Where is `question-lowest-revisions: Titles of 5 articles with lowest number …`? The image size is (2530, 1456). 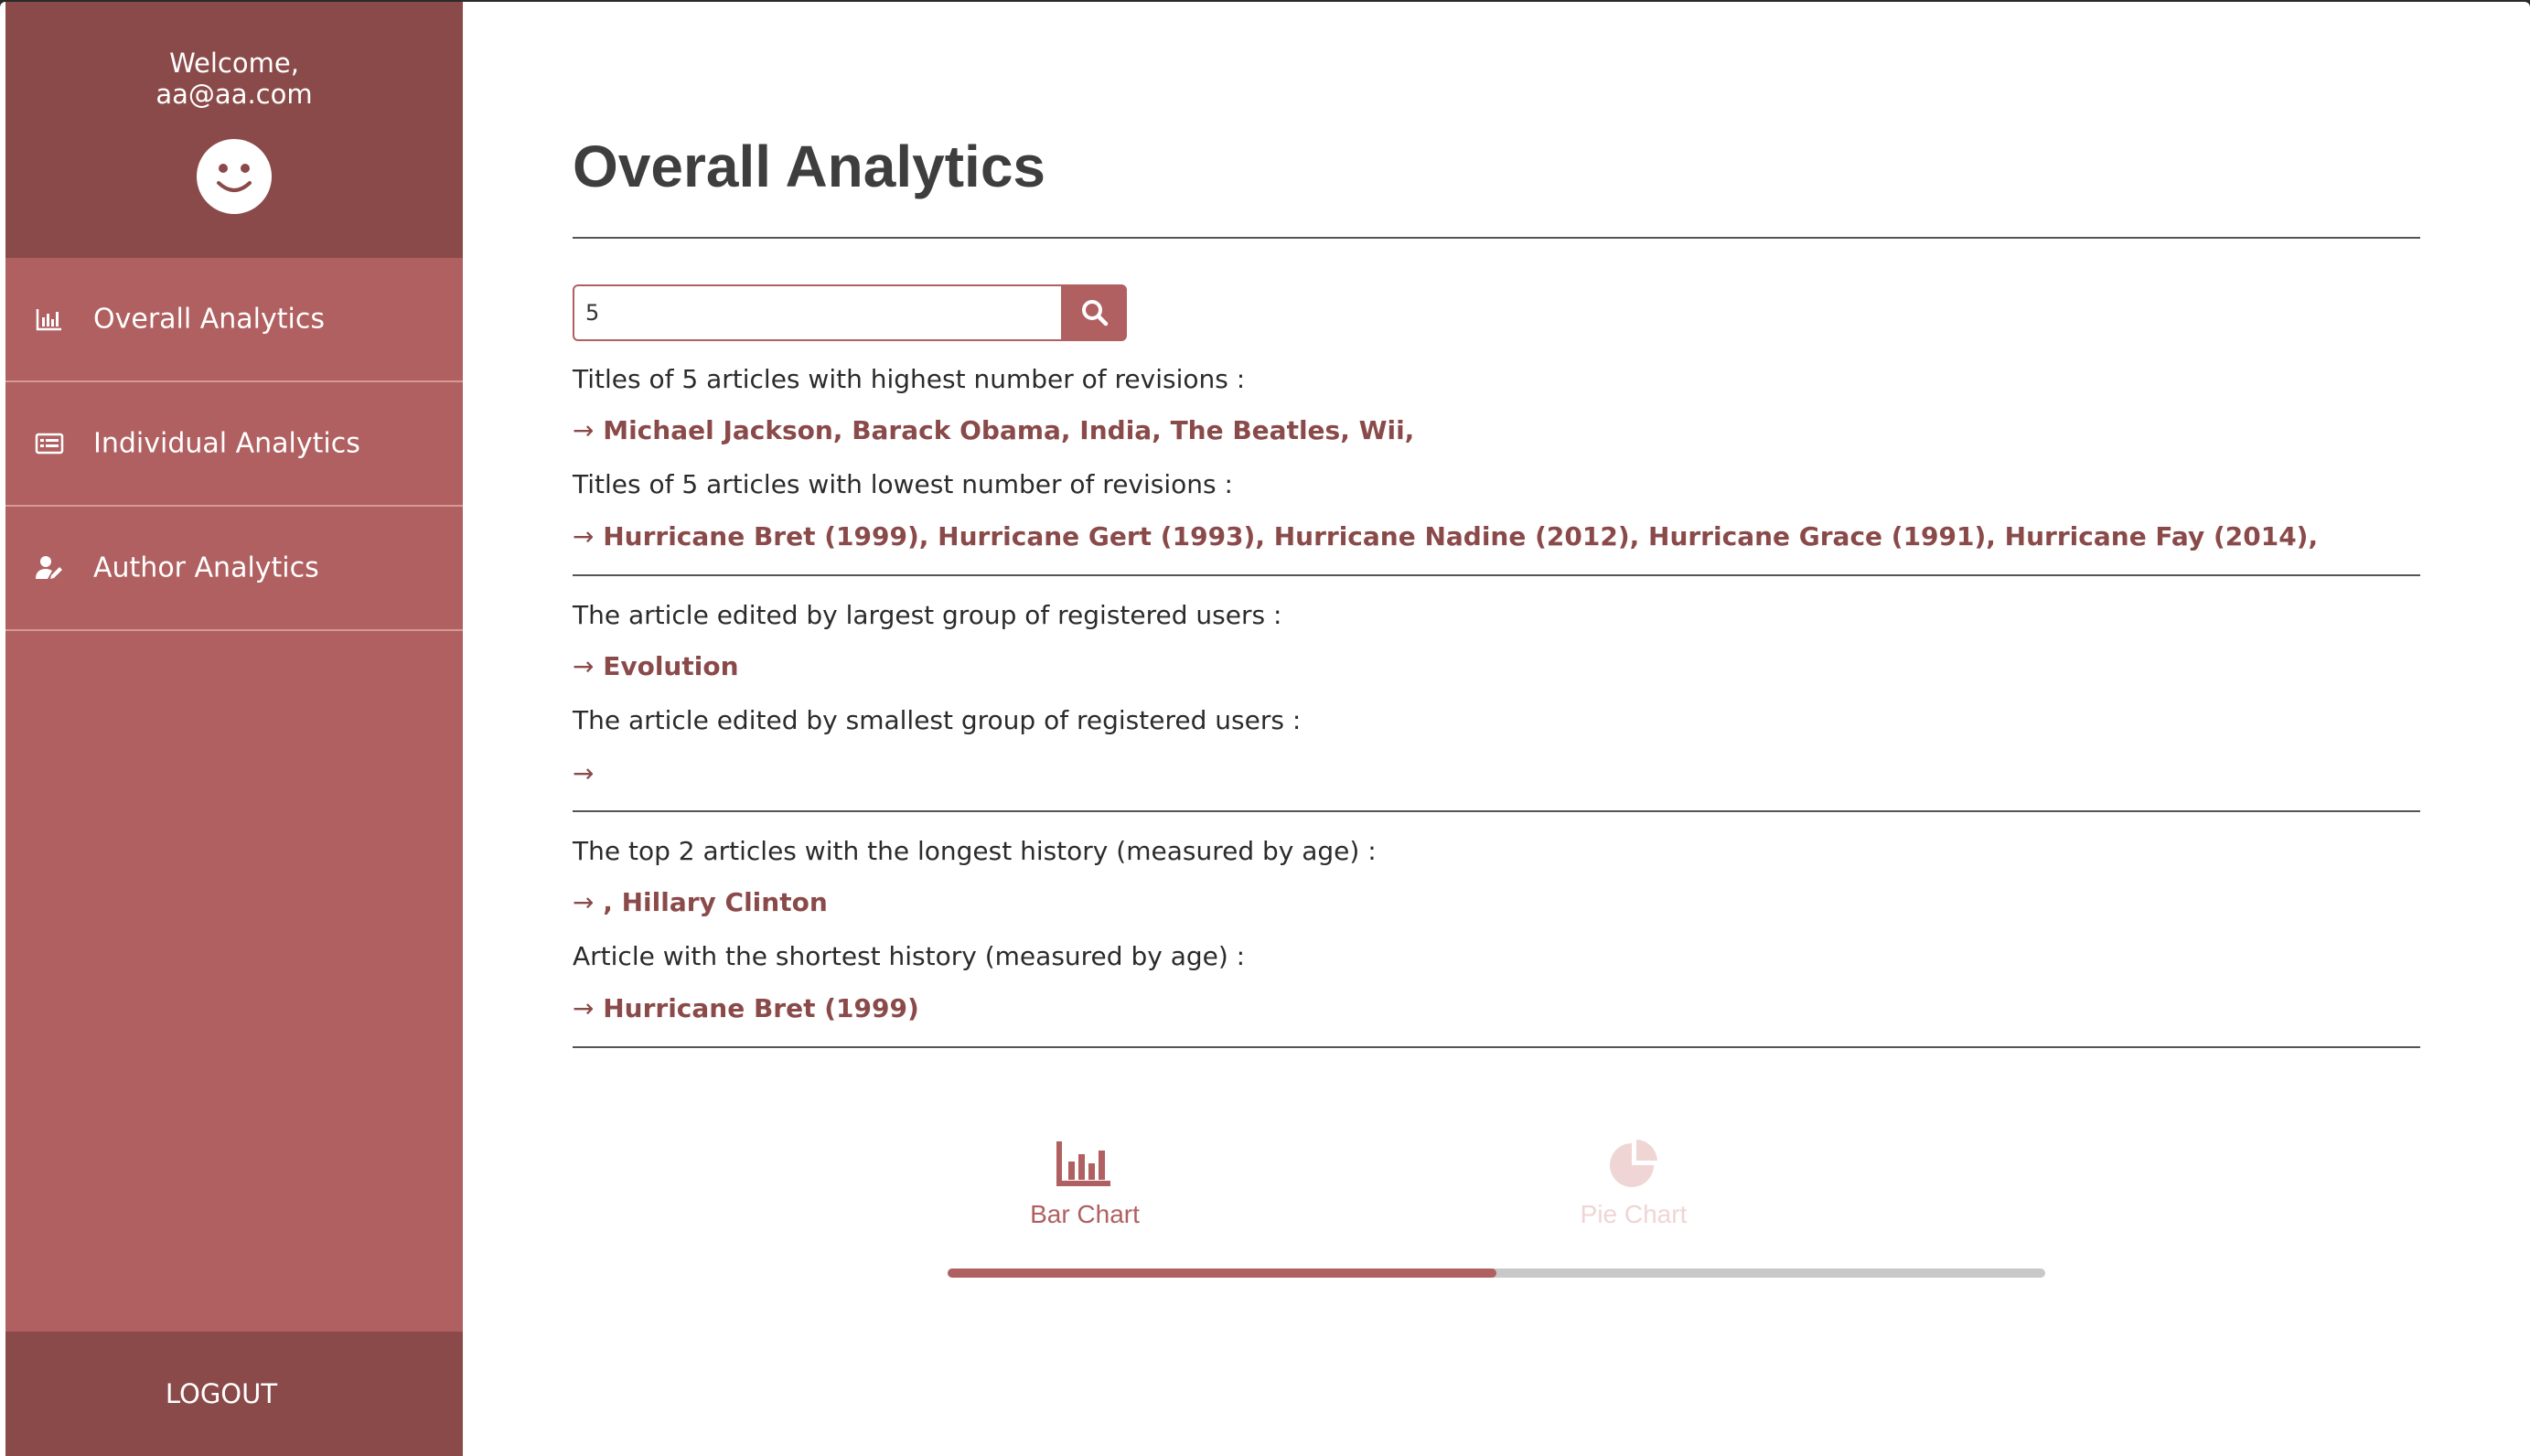
question-lowest-revisions: Titles of 5 articles with lowest number … is located at coordinates (903, 484).